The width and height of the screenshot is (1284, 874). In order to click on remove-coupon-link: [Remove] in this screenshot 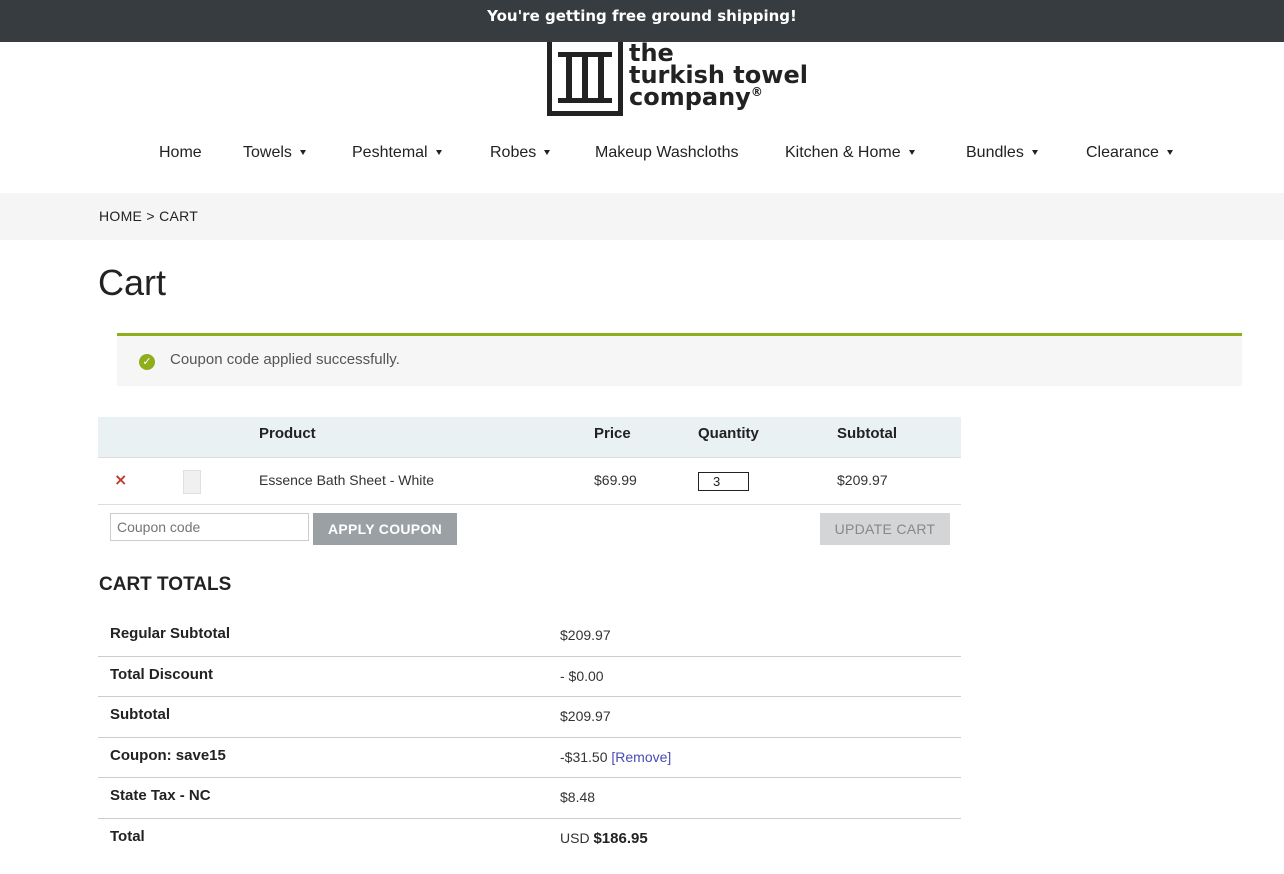, I will do `click(641, 757)`.